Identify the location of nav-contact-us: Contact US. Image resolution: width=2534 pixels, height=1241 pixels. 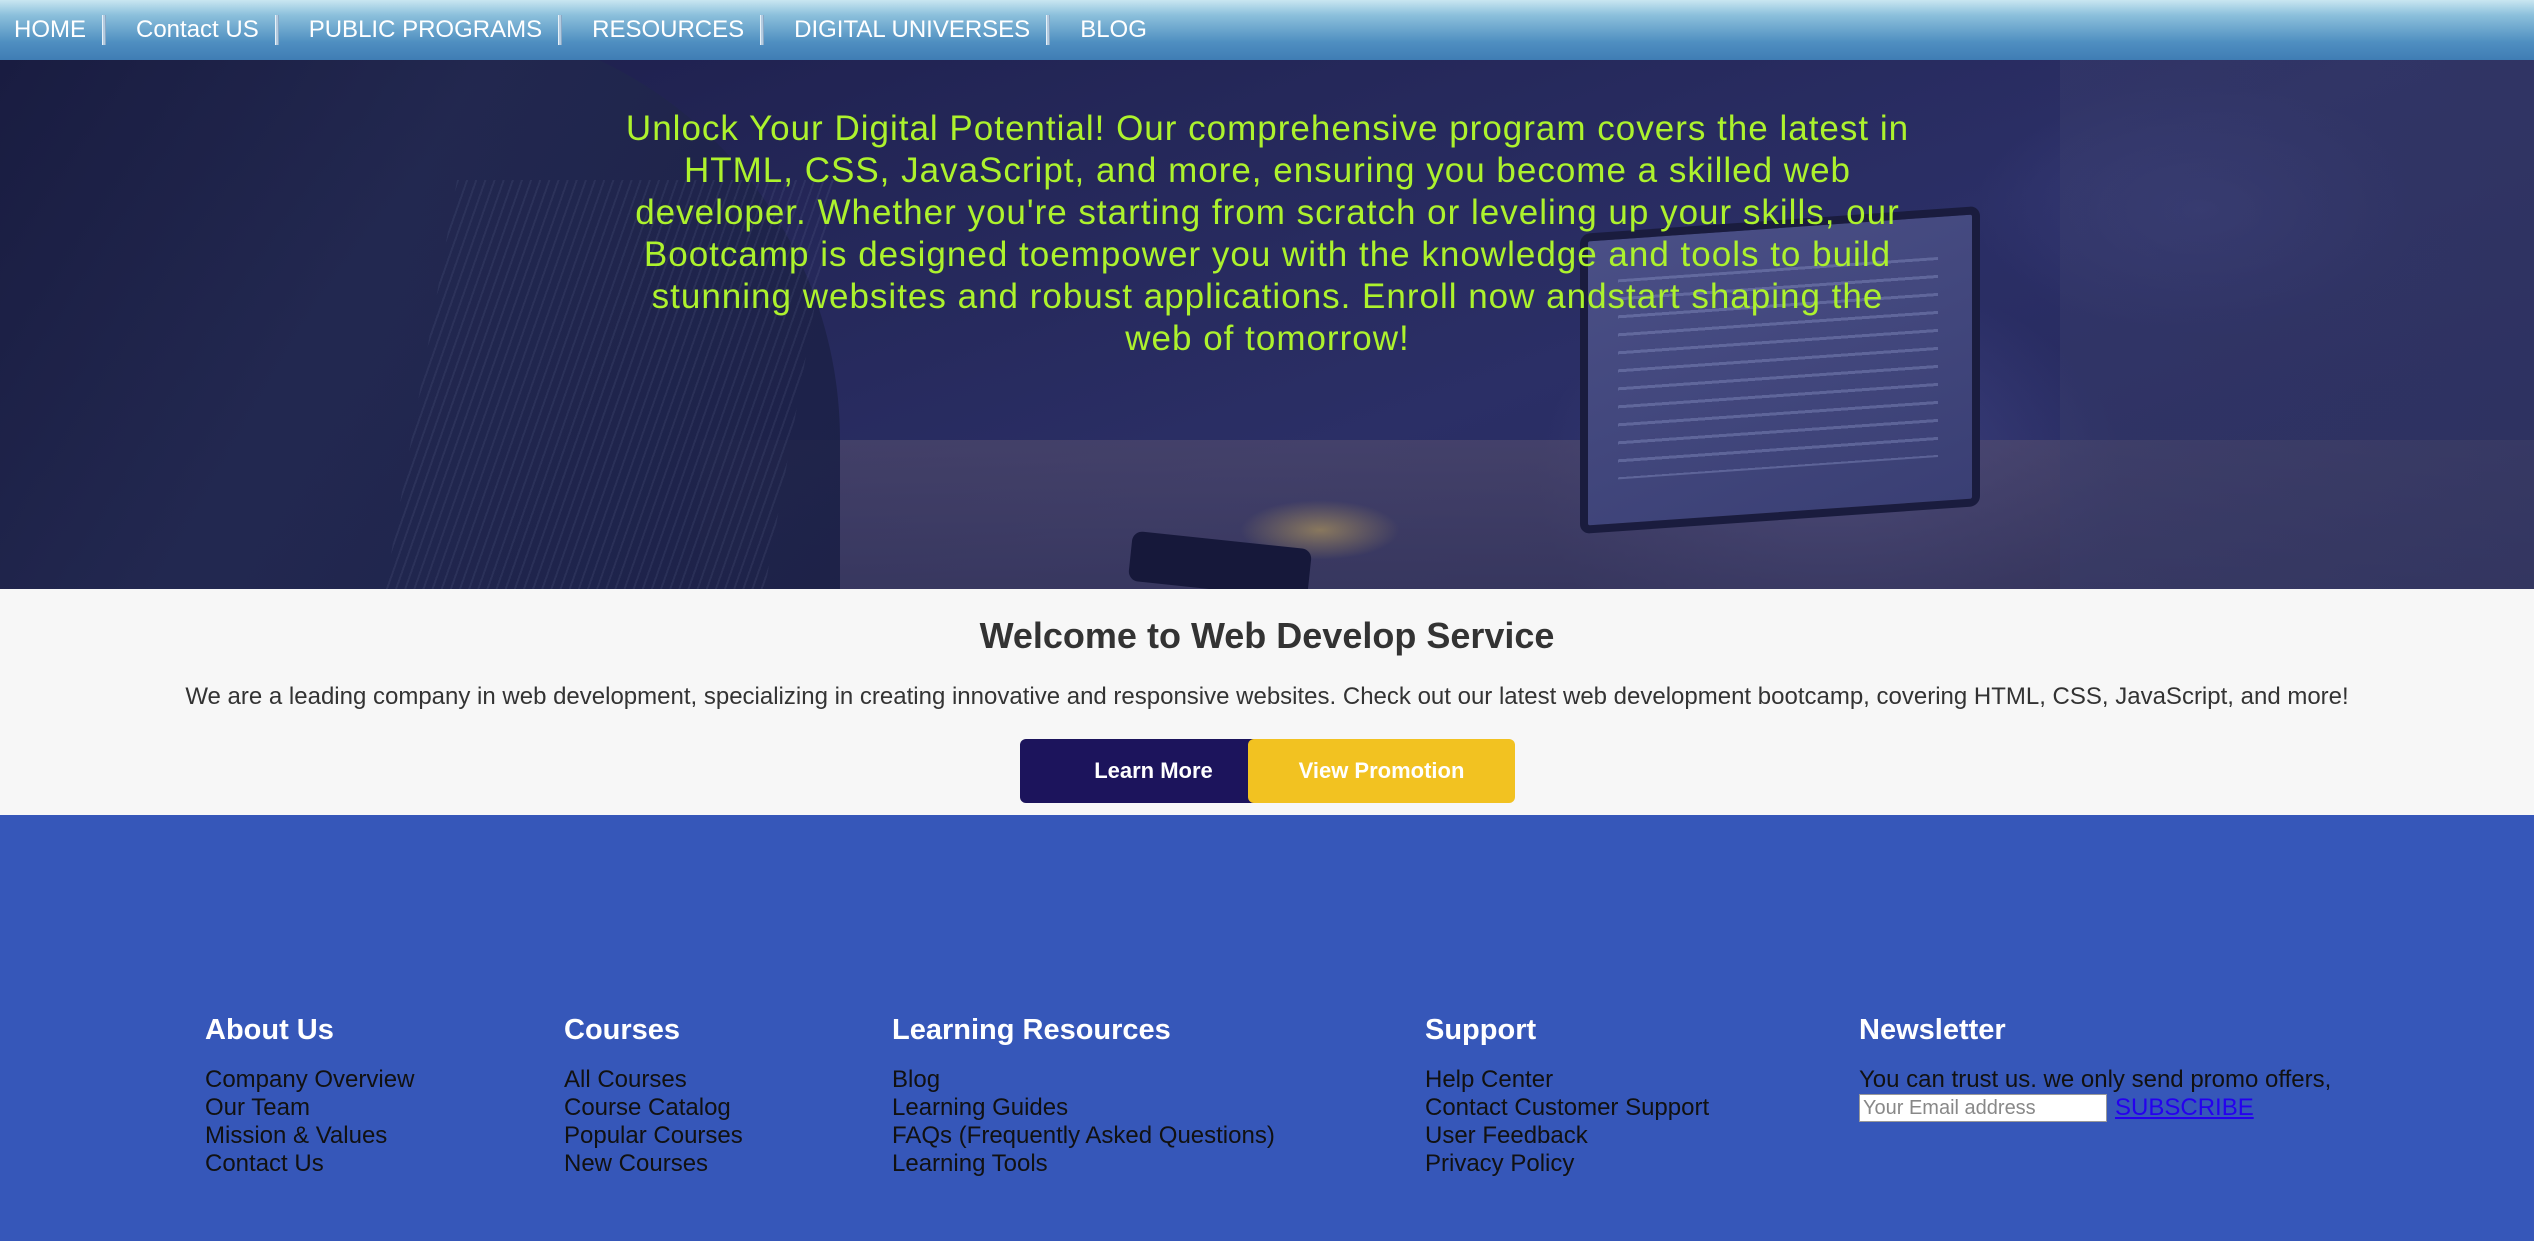
(205, 30).